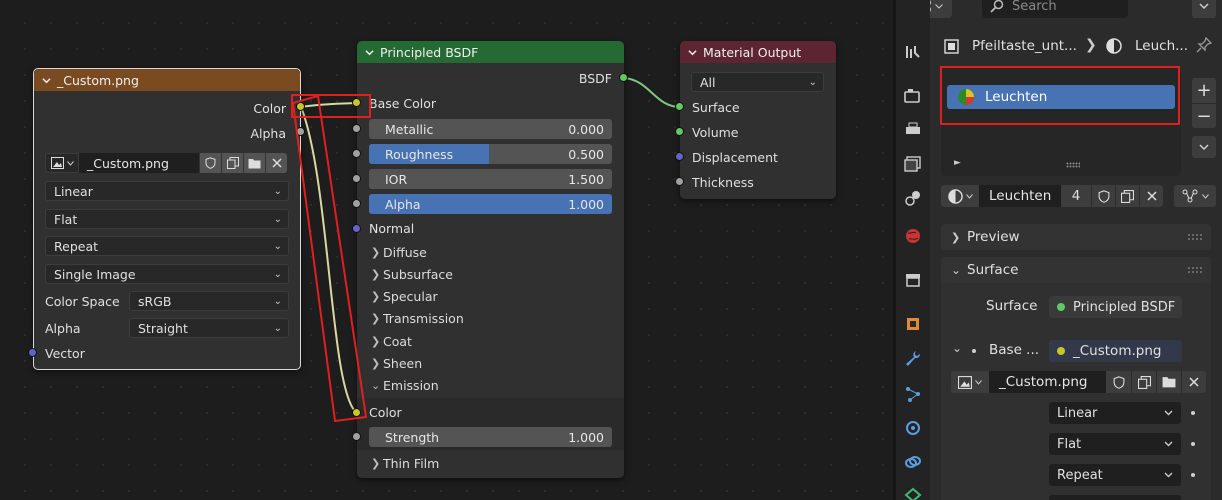 This screenshot has width=1222, height=500. Describe the element at coordinates (913, 462) in the screenshot. I see `tab-constraints` at that location.